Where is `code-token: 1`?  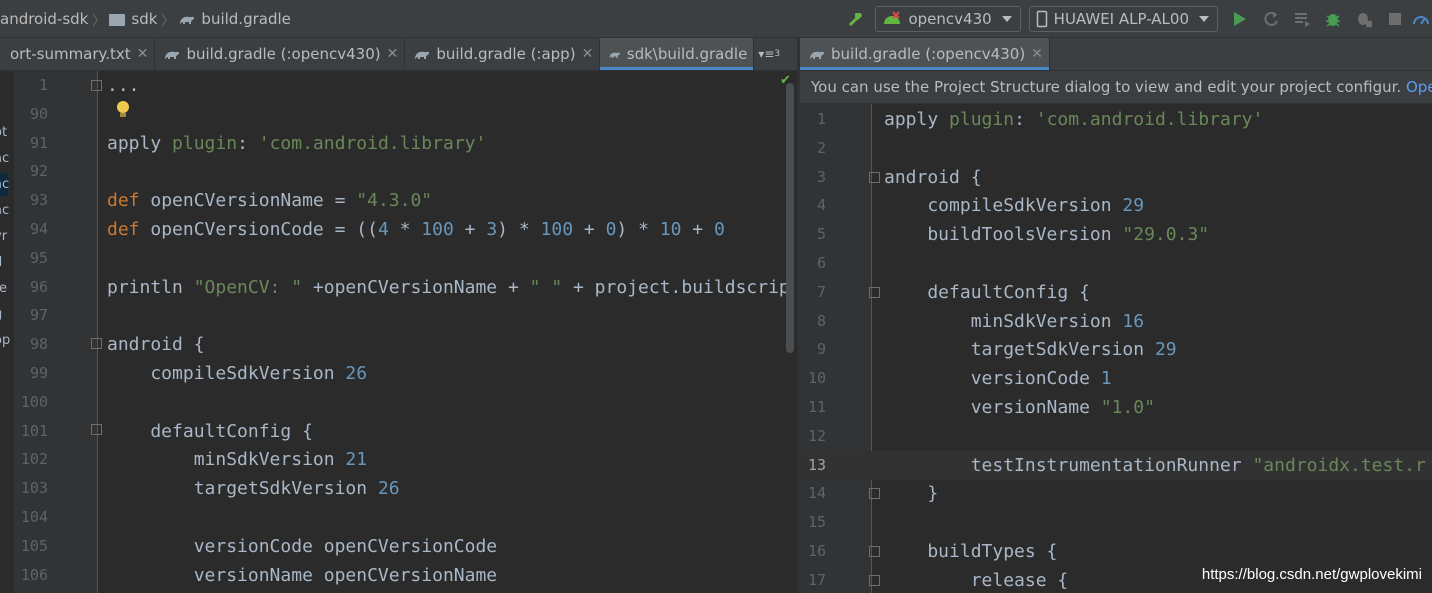 code-token: 1 is located at coordinates (1106, 379).